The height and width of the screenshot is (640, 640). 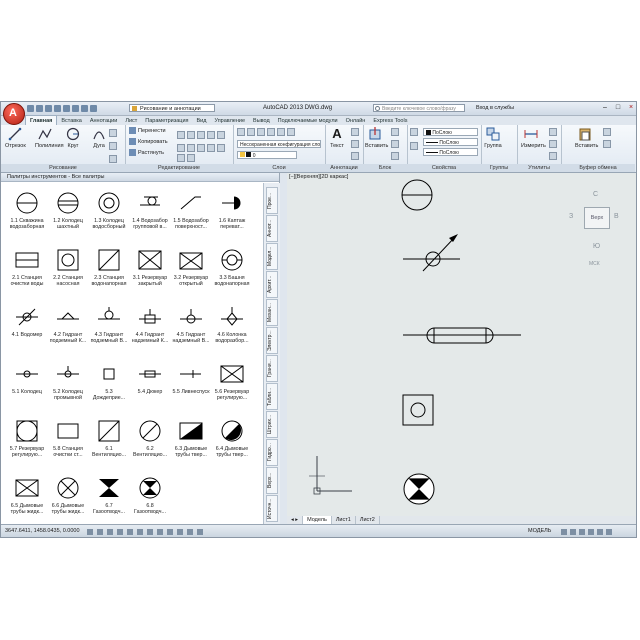 What do you see at coordinates (395, 144) in the screenshot?
I see `edit-block-icon` at bounding box center [395, 144].